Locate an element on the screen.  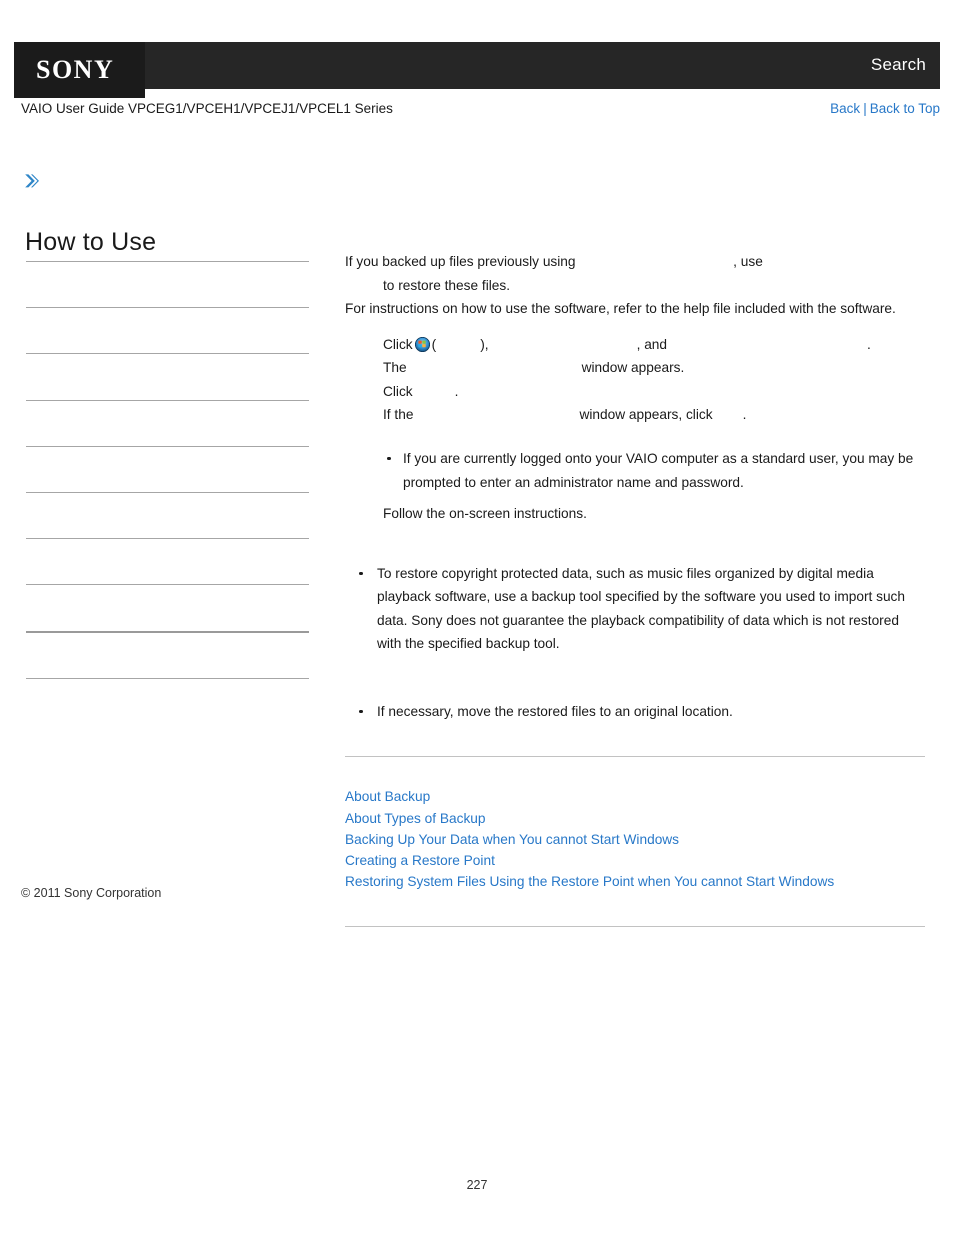
step-4: If the window appears, click. is located at coordinates (635, 415).